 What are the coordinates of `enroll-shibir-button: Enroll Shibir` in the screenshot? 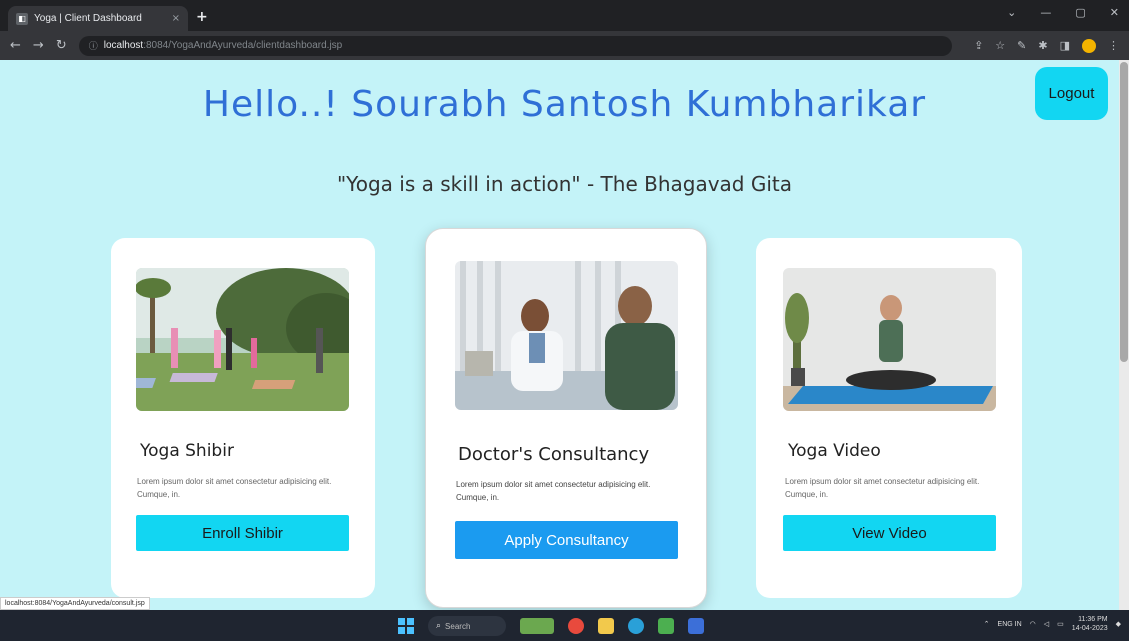 It's located at (242, 533).